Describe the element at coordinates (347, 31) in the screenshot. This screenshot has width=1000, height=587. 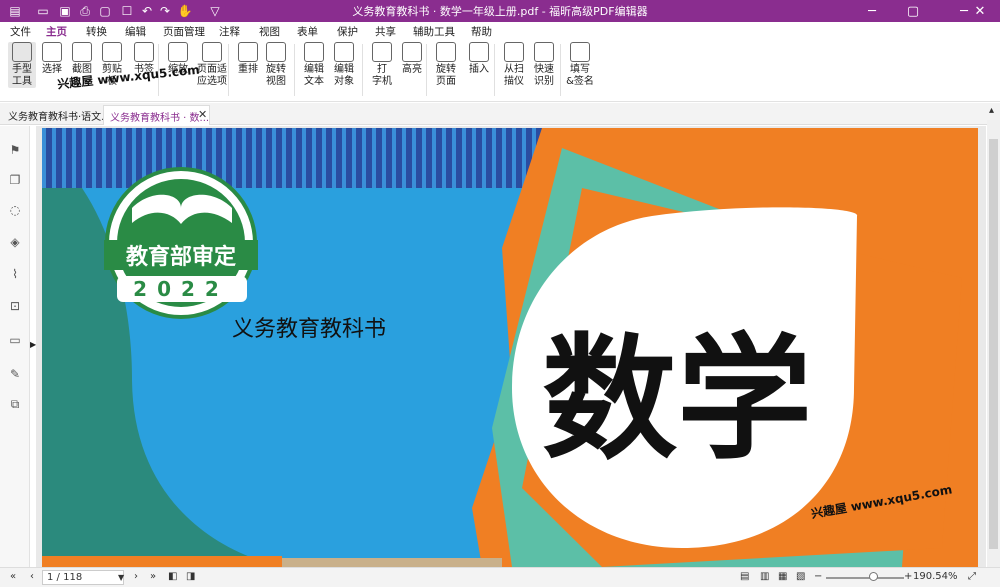
I see `menu-protect: 保护` at that location.